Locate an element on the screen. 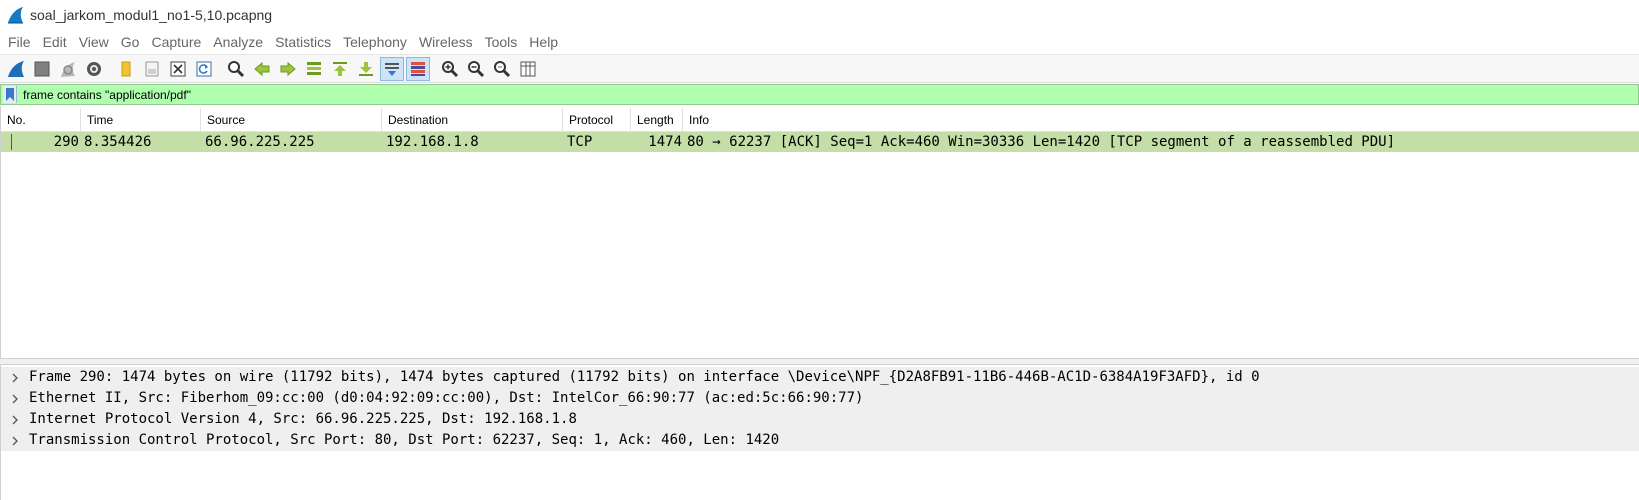 This screenshot has height=500, width=1639. menu-edit: Edit is located at coordinates (55, 42).